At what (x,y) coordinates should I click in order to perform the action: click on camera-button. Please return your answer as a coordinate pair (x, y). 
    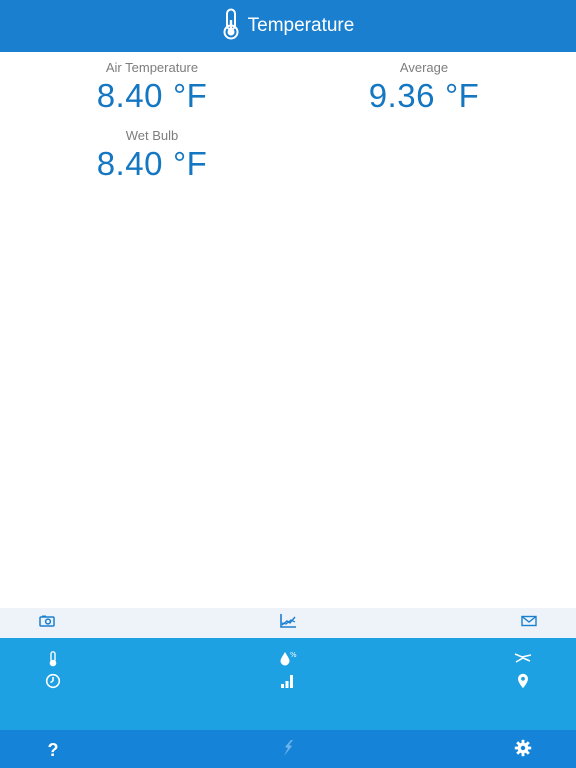
    Looking at the image, I should click on (47, 623).